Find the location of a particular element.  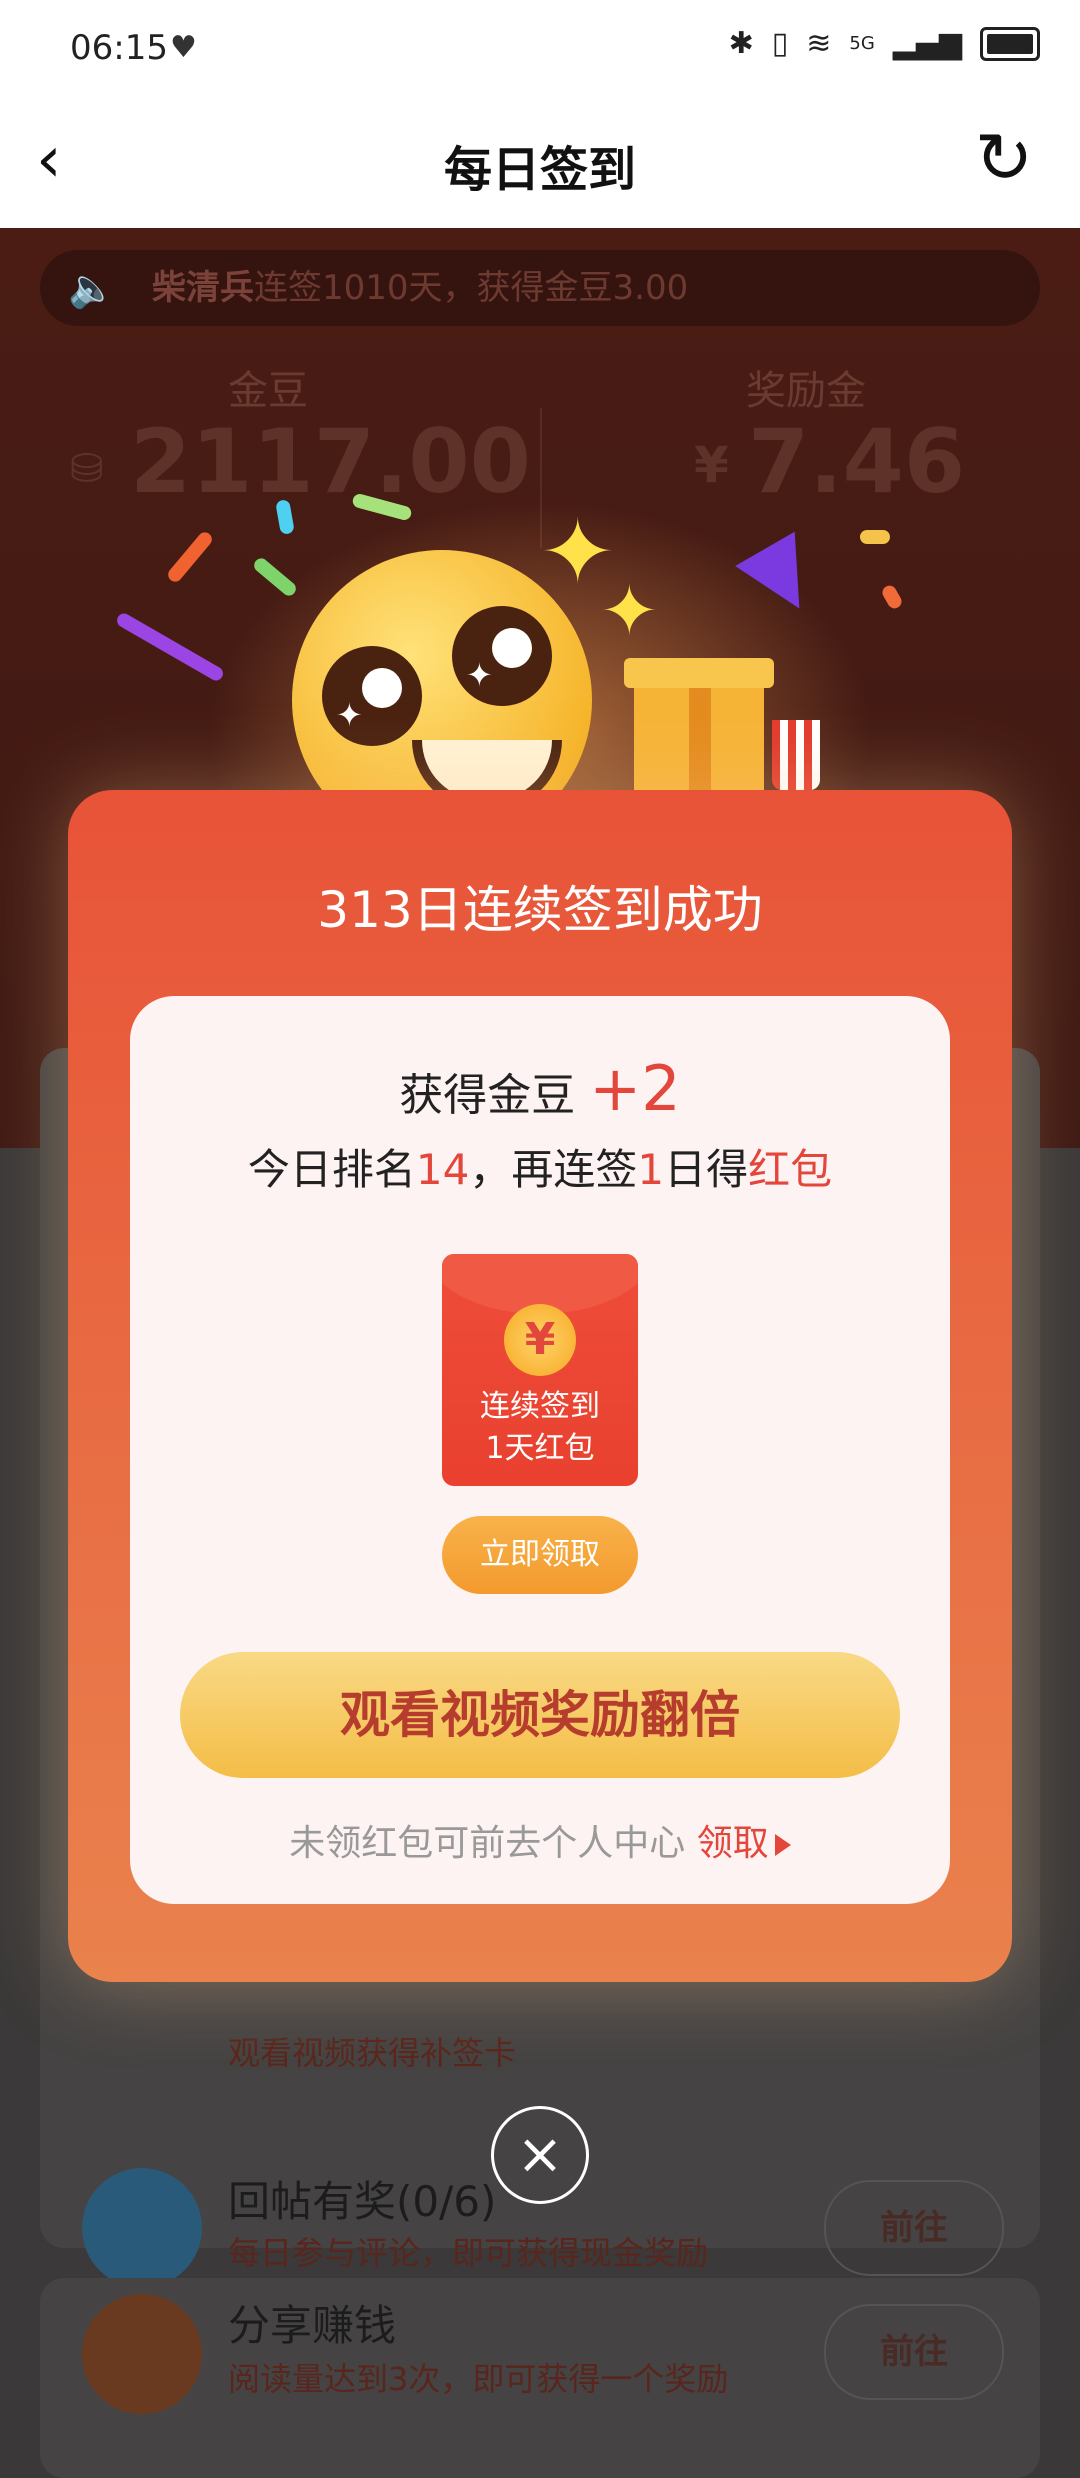

rank-line: 今日排名14，再连签1日得红包 is located at coordinates (540, 1166).